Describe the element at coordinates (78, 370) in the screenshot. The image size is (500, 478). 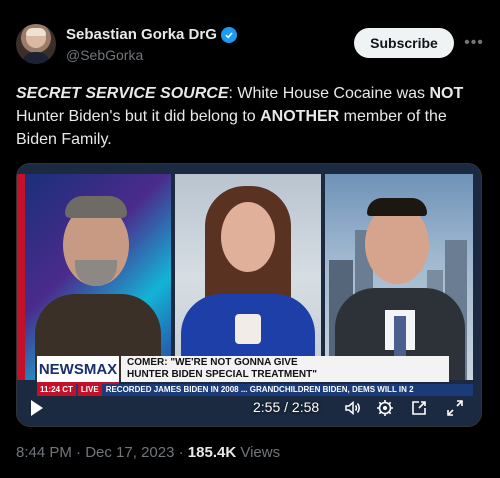
I see `newsmax-logo: NEWSMAX` at that location.